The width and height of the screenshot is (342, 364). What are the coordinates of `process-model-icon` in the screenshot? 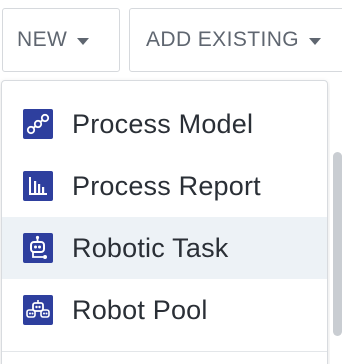 It's located at (38, 124).